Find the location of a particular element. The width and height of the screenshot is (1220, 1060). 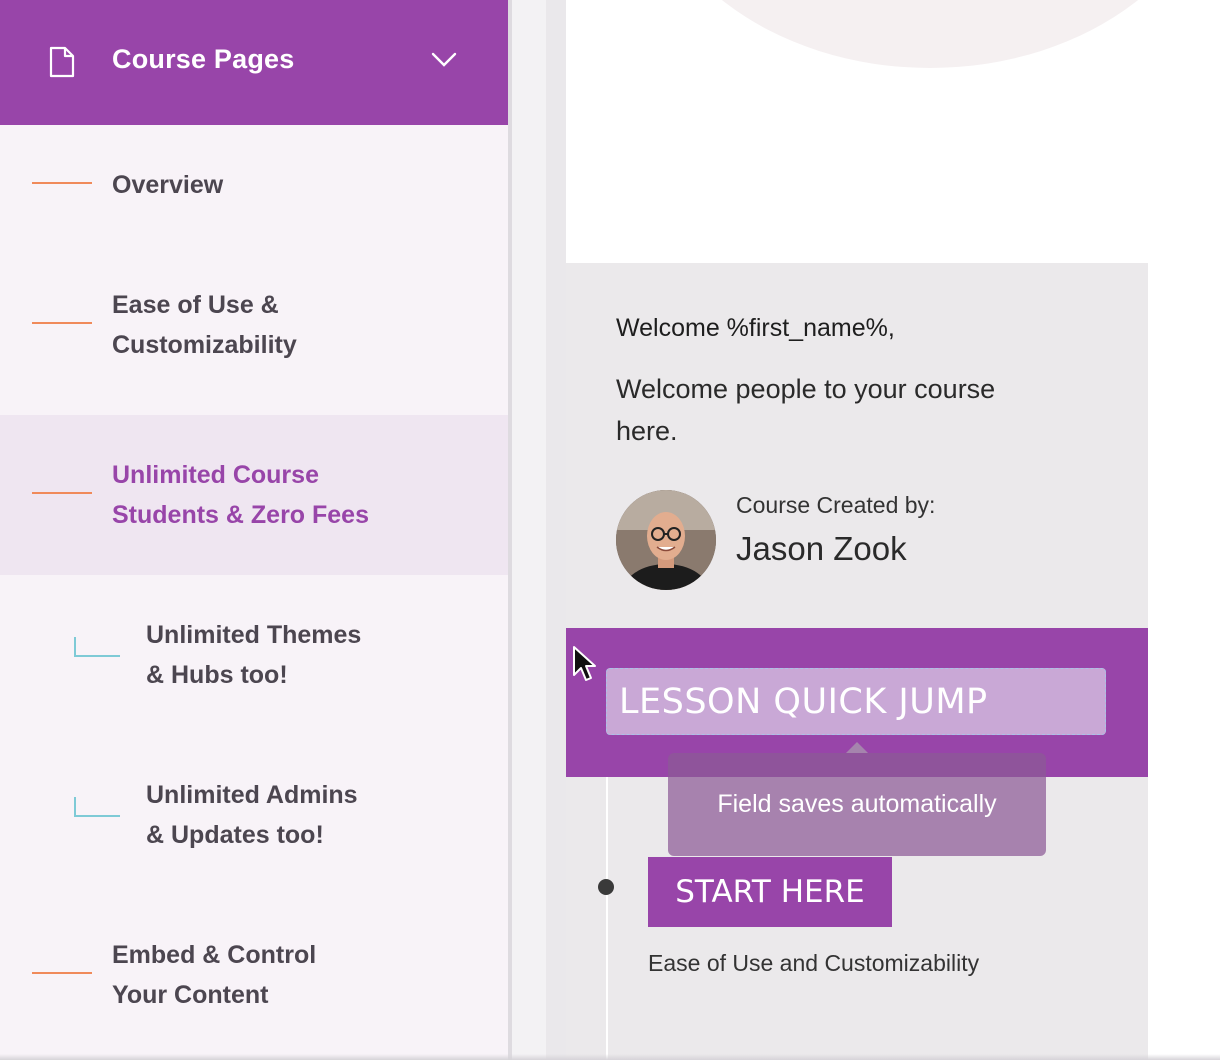

sidebar-item-unlimited-themes: Unlimited Themes & Hubs too! is located at coordinates (254, 655).